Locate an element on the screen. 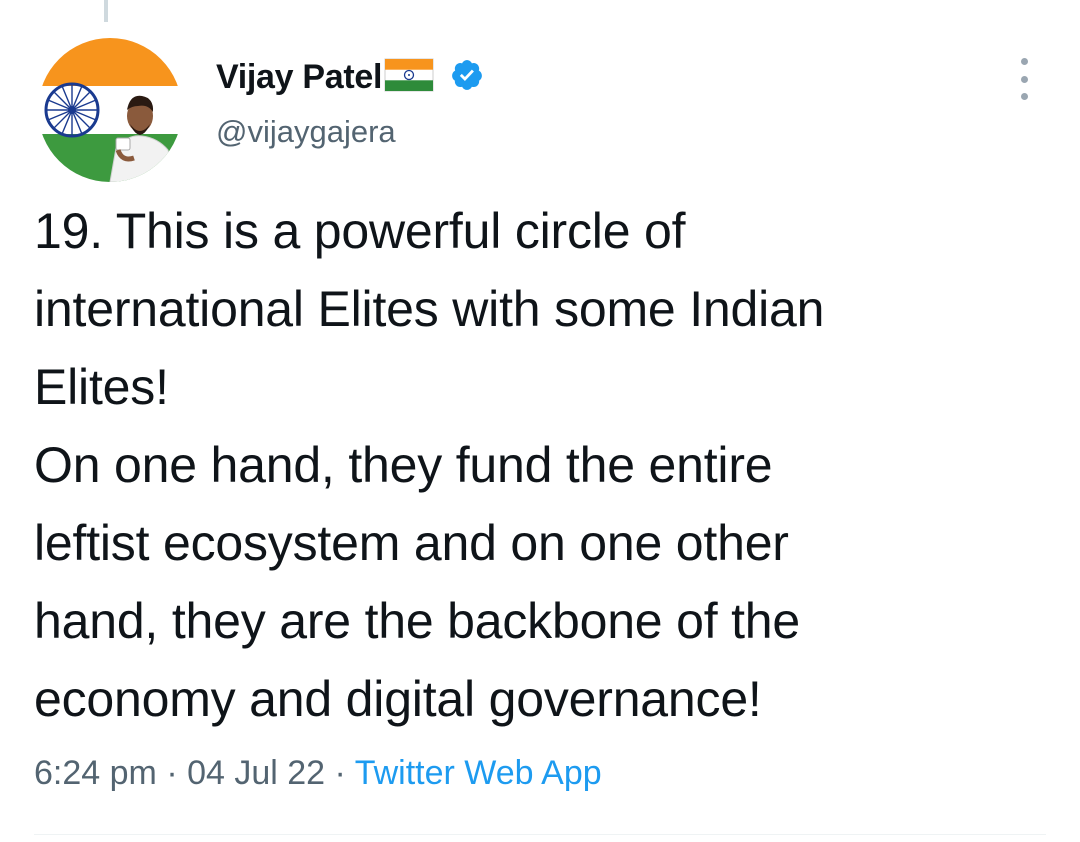 Image resolution: width=1080 pixels, height=842 pixels. tweet-text-line: leftist ecosystem and on one other is located at coordinates (411, 543).